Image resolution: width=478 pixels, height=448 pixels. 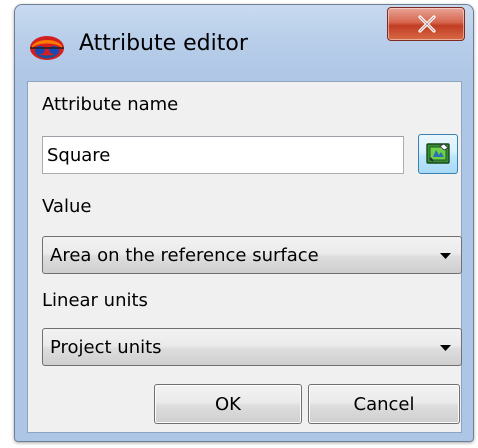 I want to click on linear-units-label: Linear units, so click(x=95, y=300).